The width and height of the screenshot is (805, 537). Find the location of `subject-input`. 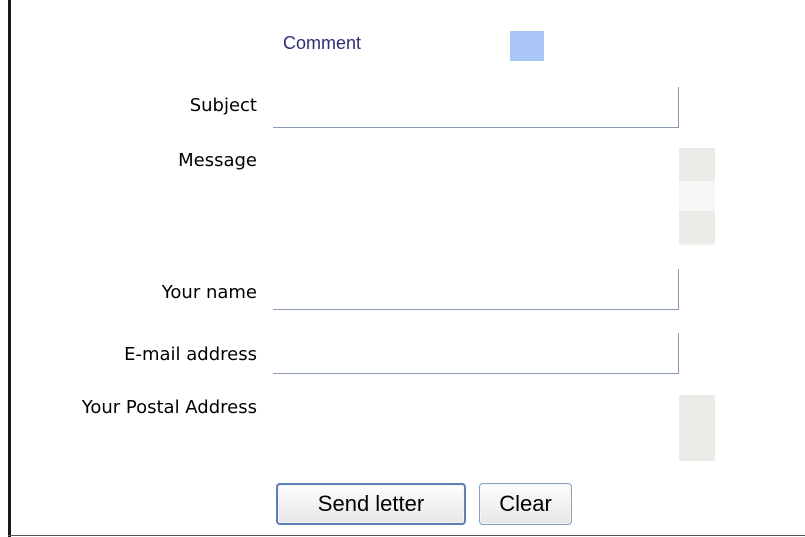

subject-input is located at coordinates (475, 107).